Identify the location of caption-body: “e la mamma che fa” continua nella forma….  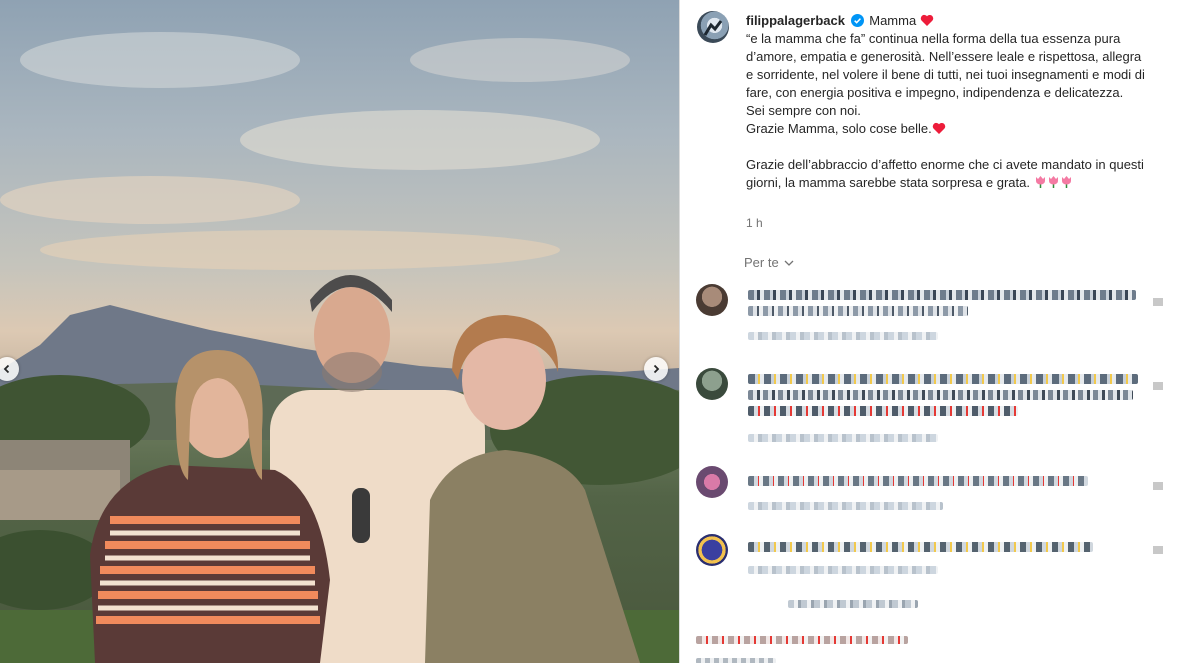
(945, 74).